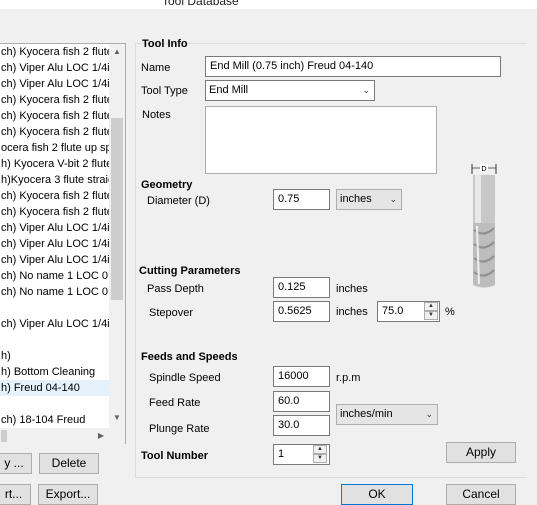 Image resolution: width=537 pixels, height=505 pixels. What do you see at coordinates (229, 90) in the screenshot?
I see `tool-type-value: End Mill` at bounding box center [229, 90].